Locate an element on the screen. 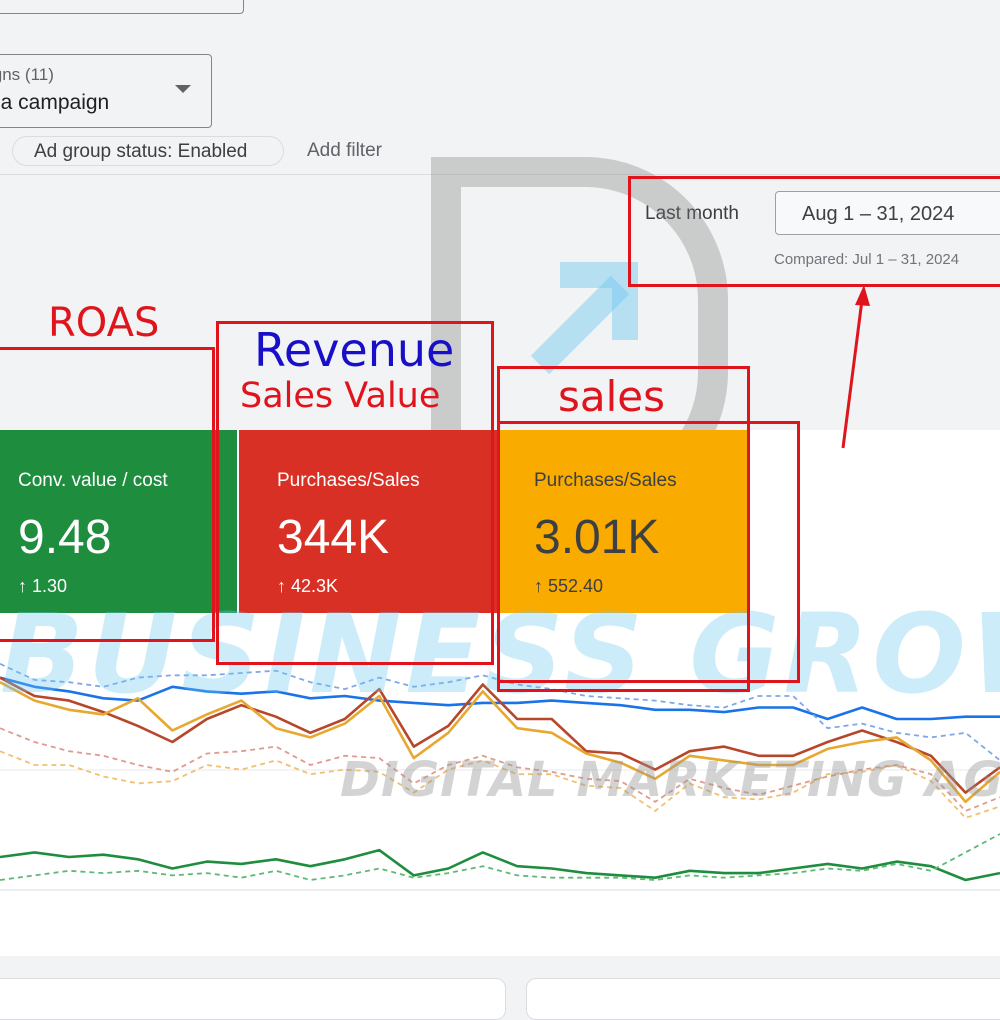 The height and width of the screenshot is (1020, 1000). metric-label: Conv. value / cost is located at coordinates (93, 480).